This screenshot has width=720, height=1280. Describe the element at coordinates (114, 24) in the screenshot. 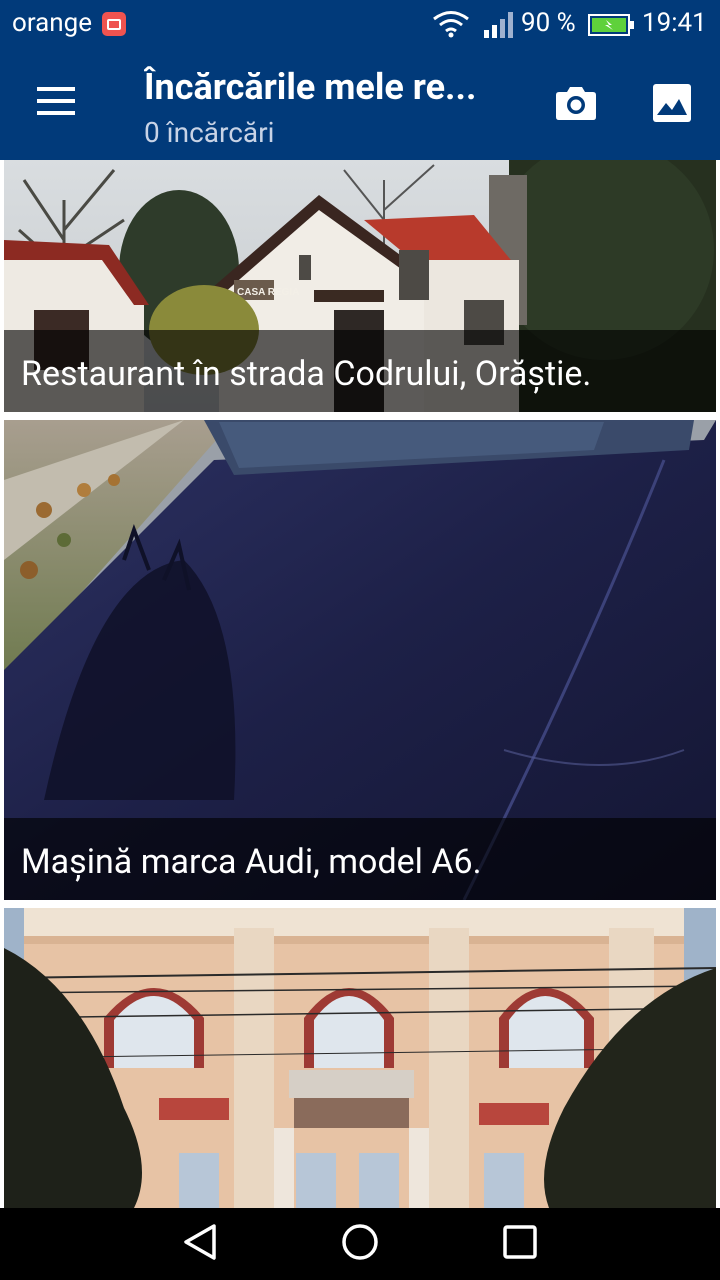

I see `notification-icon` at that location.